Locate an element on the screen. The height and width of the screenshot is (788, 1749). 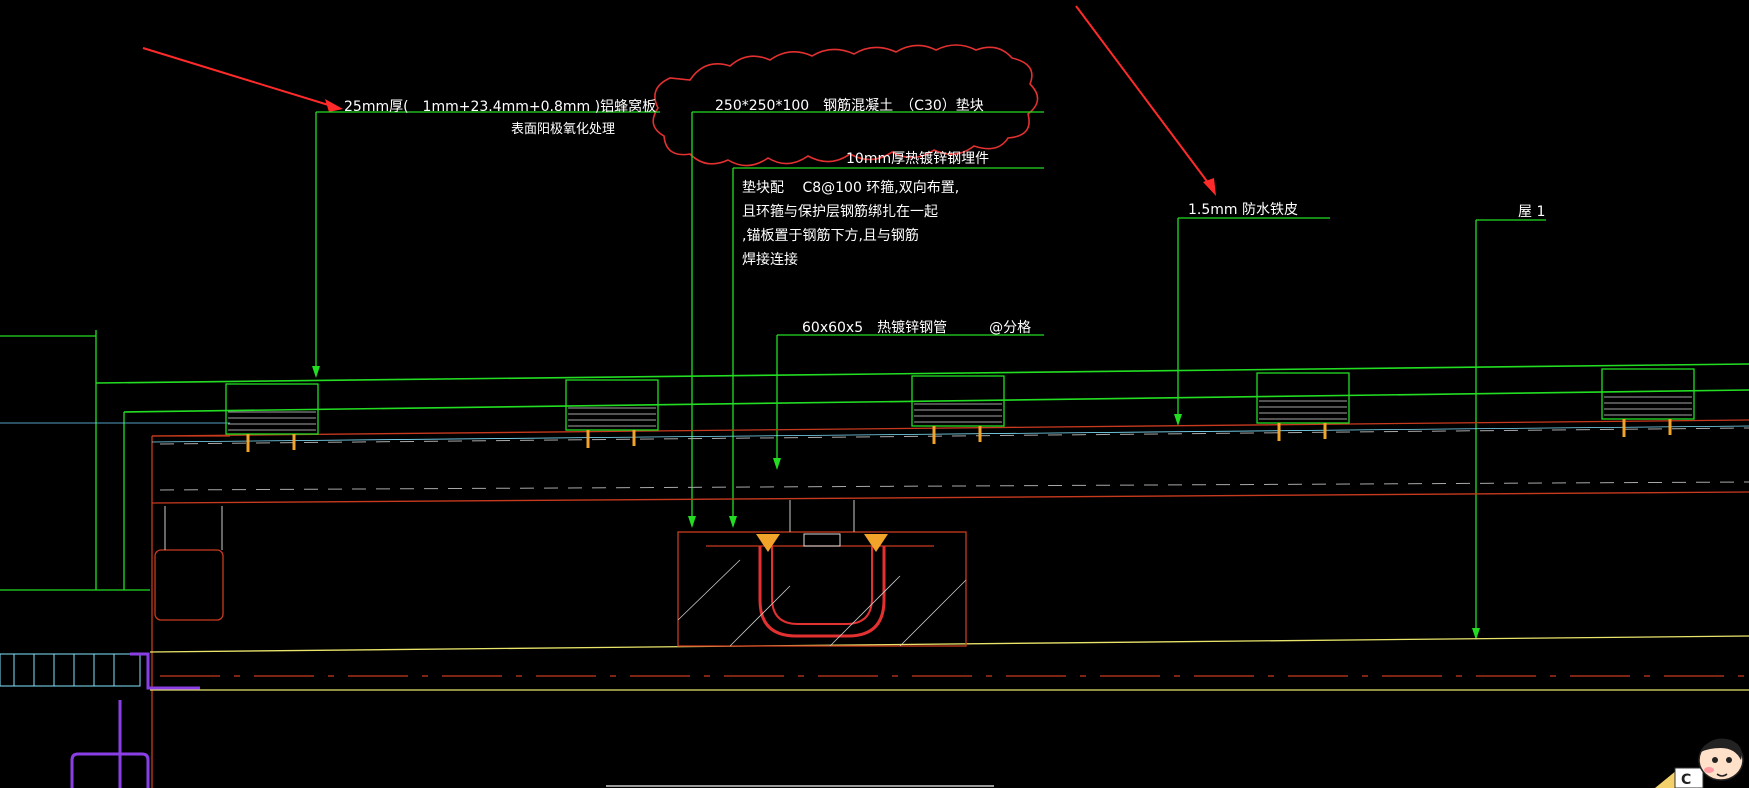
panel-spec-line2: 表面阳极氧化处理 is located at coordinates (563, 129).